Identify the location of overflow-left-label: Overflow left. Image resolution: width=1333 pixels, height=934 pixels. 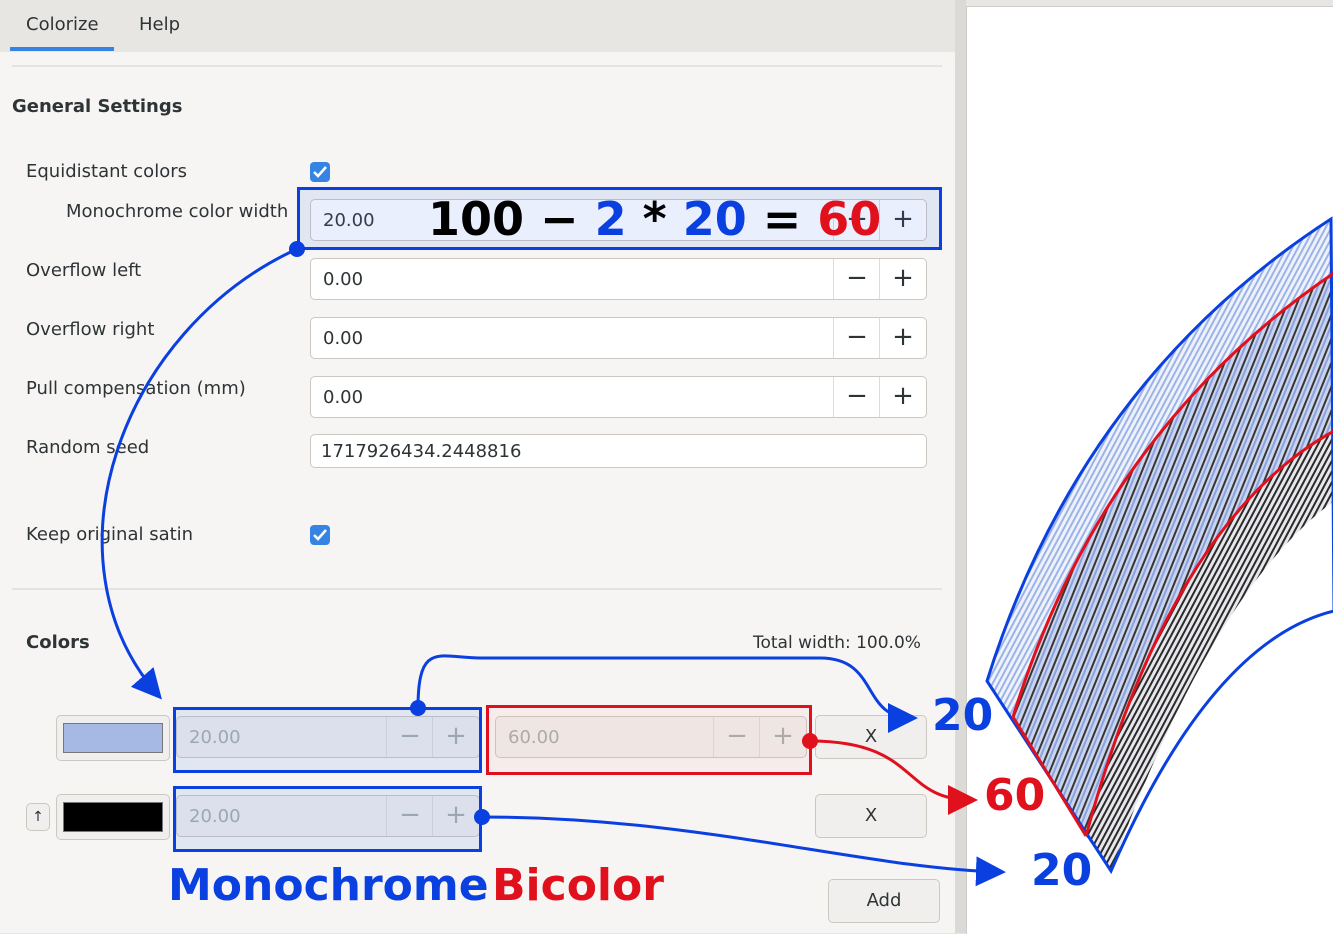
(84, 270).